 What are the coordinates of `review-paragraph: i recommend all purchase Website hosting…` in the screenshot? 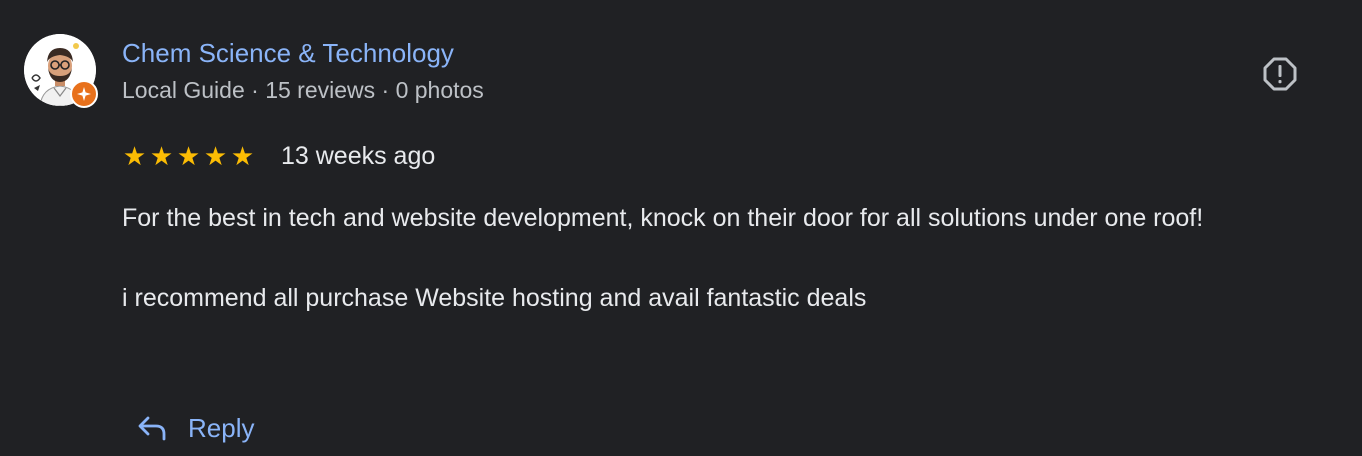 It's located at (494, 298).